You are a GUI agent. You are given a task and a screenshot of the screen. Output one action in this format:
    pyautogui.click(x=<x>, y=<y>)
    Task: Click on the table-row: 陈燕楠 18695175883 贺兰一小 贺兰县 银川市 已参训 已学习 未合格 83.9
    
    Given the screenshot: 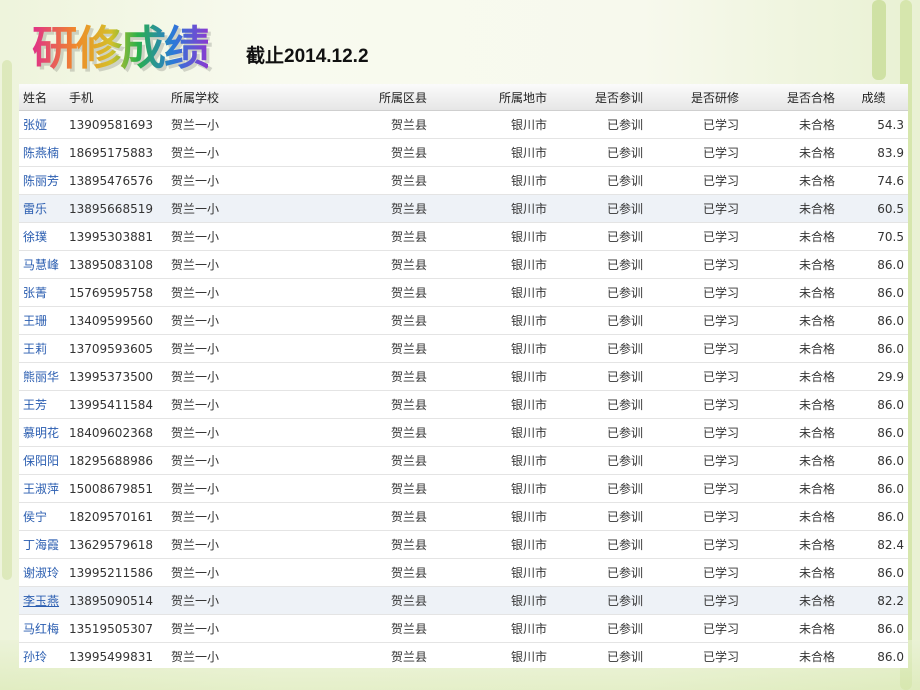 What is the action you would take?
    pyautogui.click(x=463, y=152)
    